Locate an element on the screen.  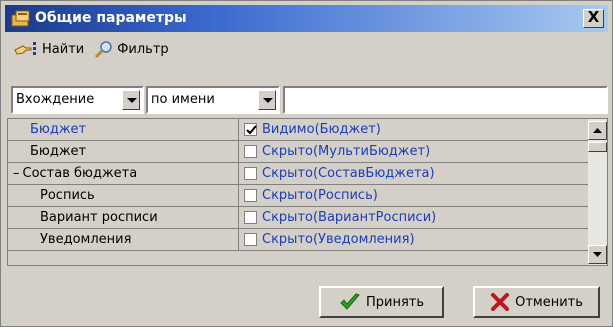
cancel-button: Отменить is located at coordinates (536, 302).